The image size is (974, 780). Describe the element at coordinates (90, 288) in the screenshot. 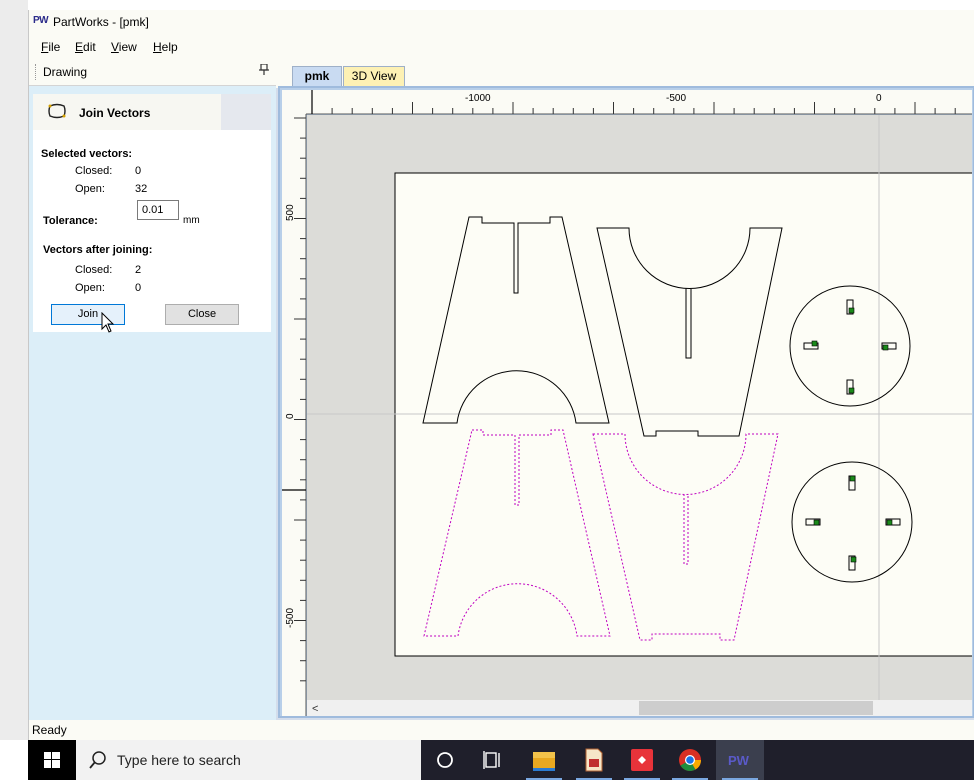

I see `after-open-label: Open:` at that location.